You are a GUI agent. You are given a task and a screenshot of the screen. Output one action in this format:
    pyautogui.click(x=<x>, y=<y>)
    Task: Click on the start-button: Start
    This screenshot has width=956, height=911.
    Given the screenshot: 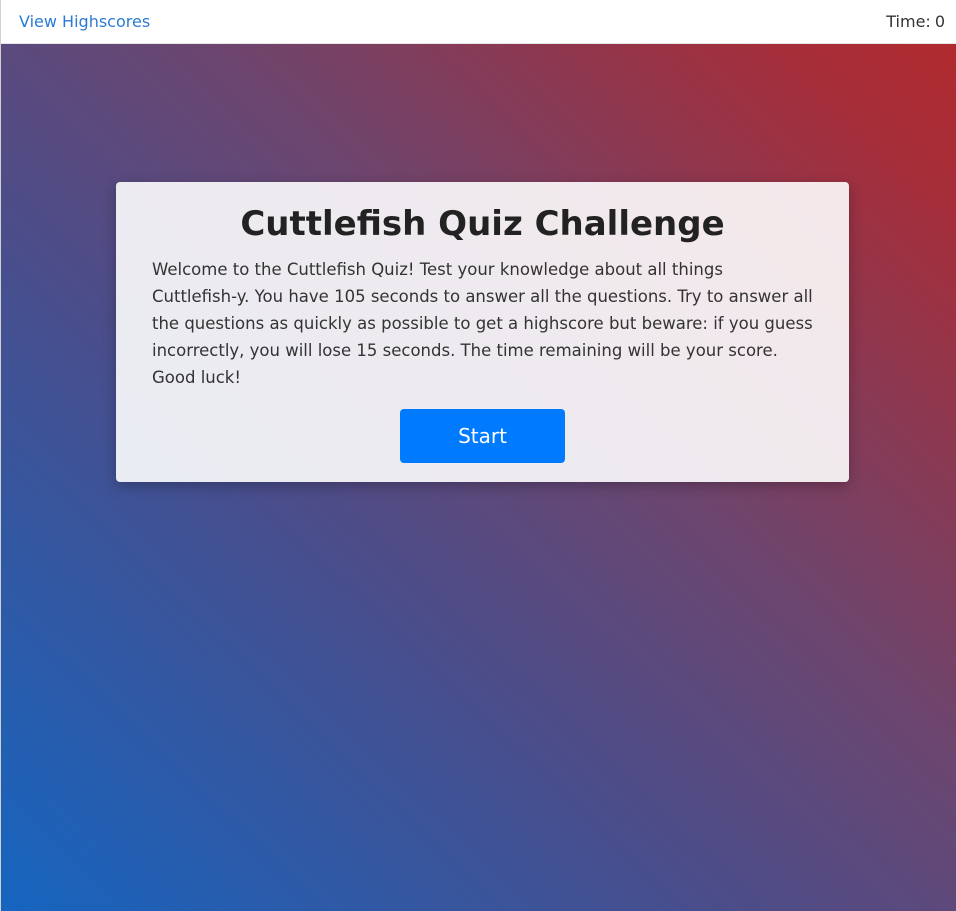 What is the action you would take?
    pyautogui.click(x=482, y=436)
    